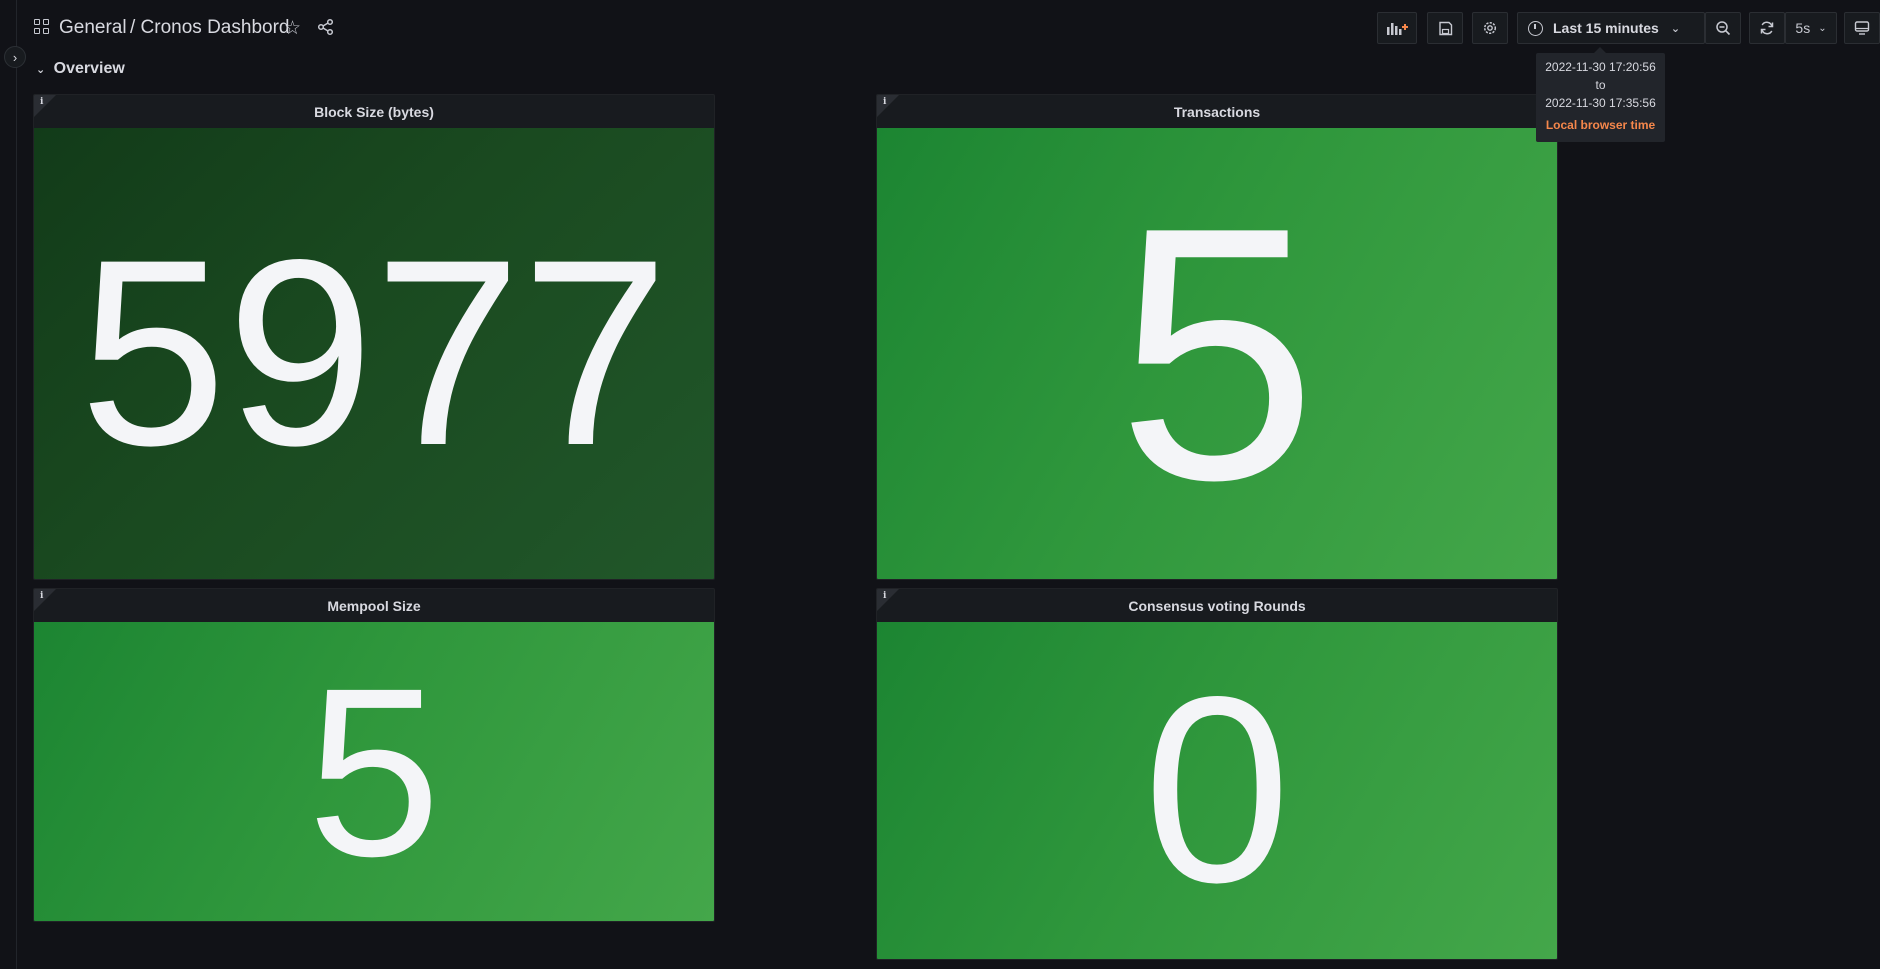  I want to click on stat-value: 0, so click(1217, 790).